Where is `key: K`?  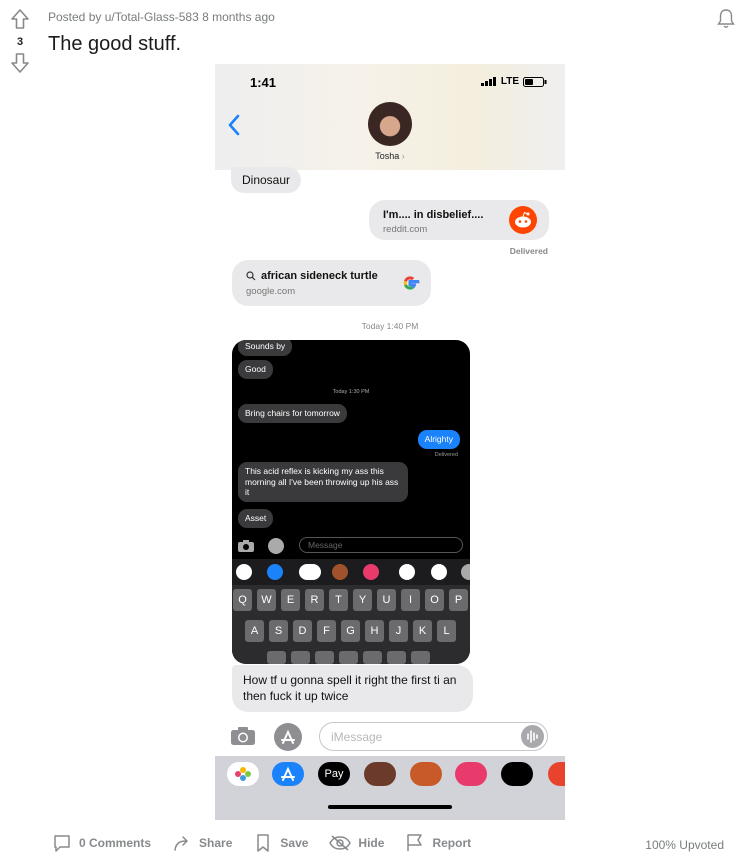
key: K is located at coordinates (422, 631).